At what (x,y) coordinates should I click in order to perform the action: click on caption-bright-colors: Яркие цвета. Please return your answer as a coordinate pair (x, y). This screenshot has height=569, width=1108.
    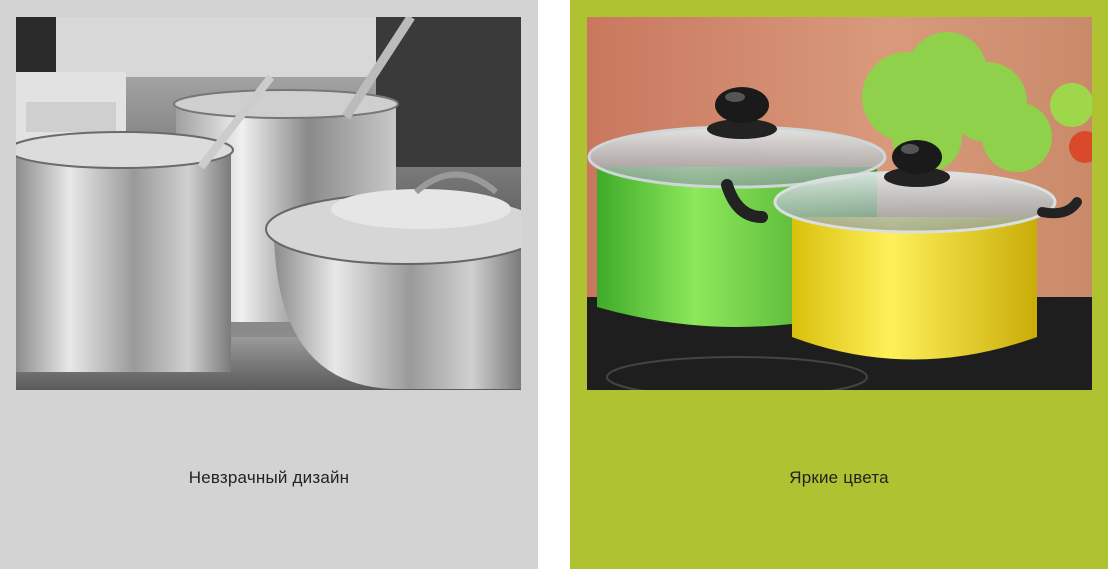
    Looking at the image, I should click on (839, 477).